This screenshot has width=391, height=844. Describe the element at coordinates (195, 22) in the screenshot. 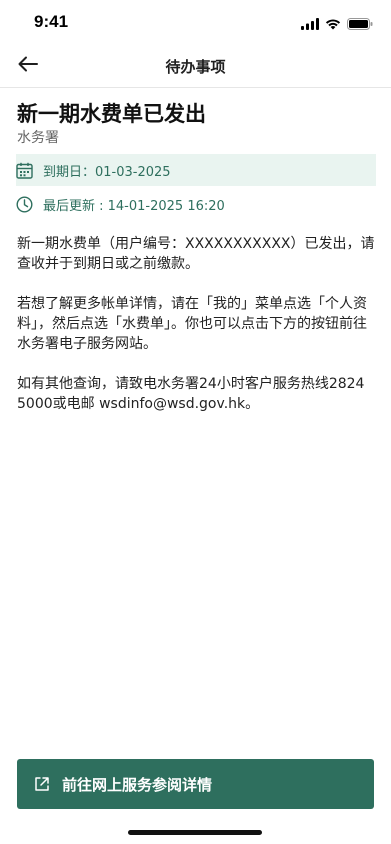

I see `status-bar: 9:41` at that location.